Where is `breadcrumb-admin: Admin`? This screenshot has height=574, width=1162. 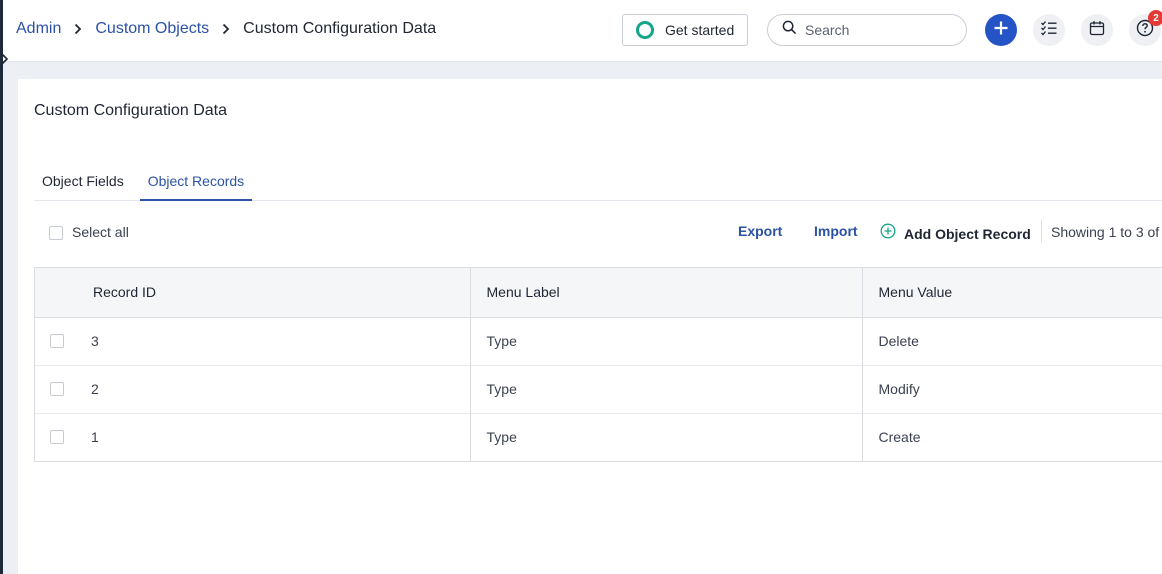
breadcrumb-admin: Admin is located at coordinates (38, 29).